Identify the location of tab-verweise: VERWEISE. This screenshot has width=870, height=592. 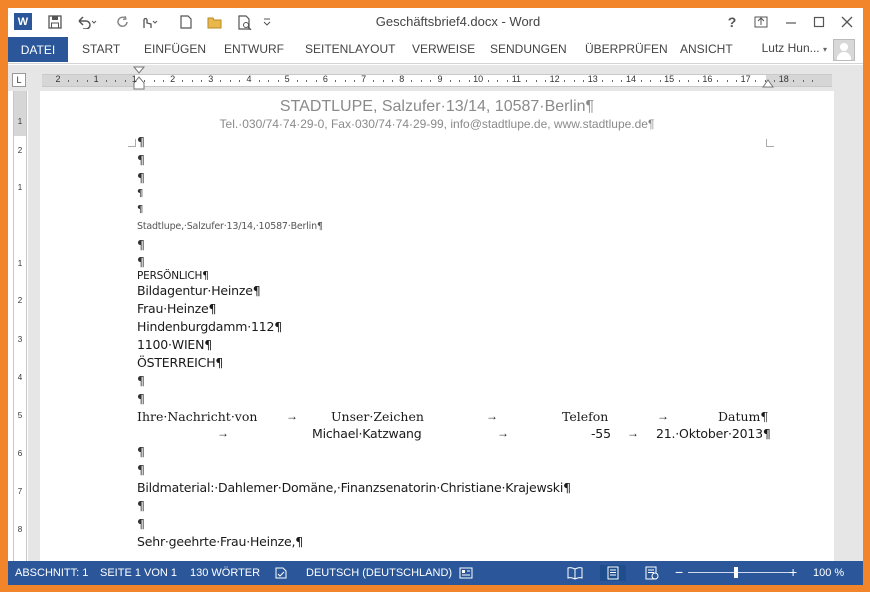
(443, 49).